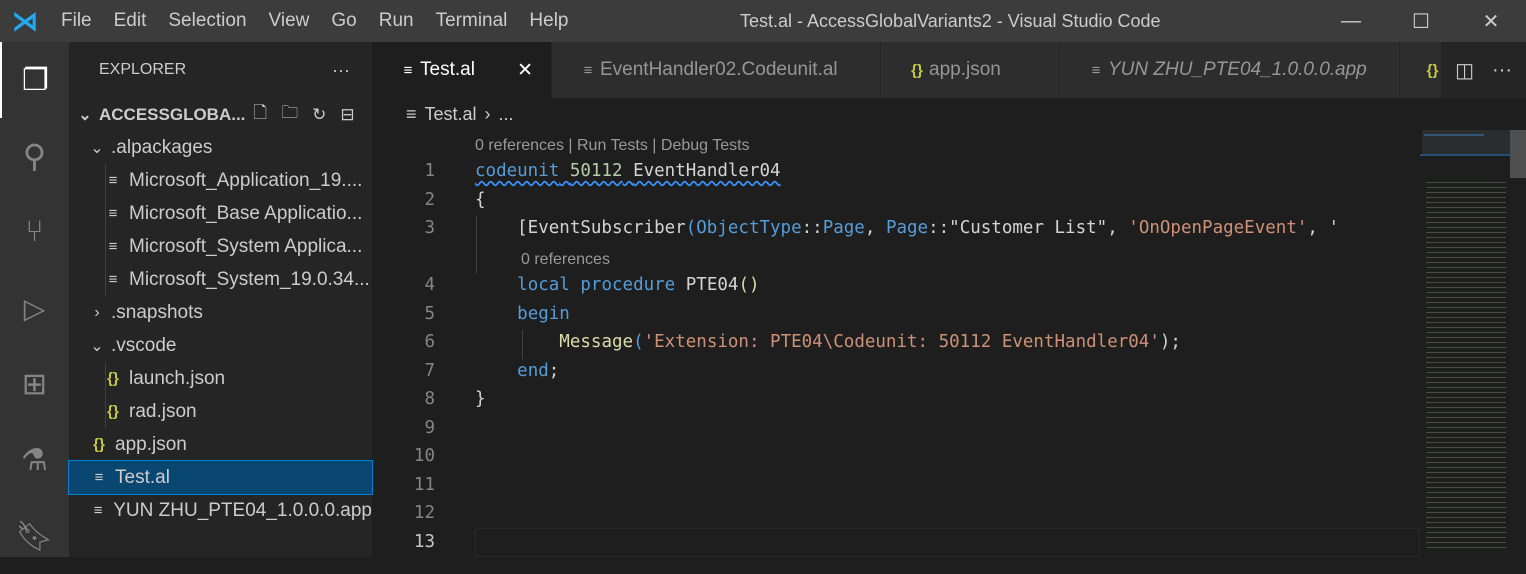  Describe the element at coordinates (472, 21) in the screenshot. I see `menu-terminal: Terminal` at that location.